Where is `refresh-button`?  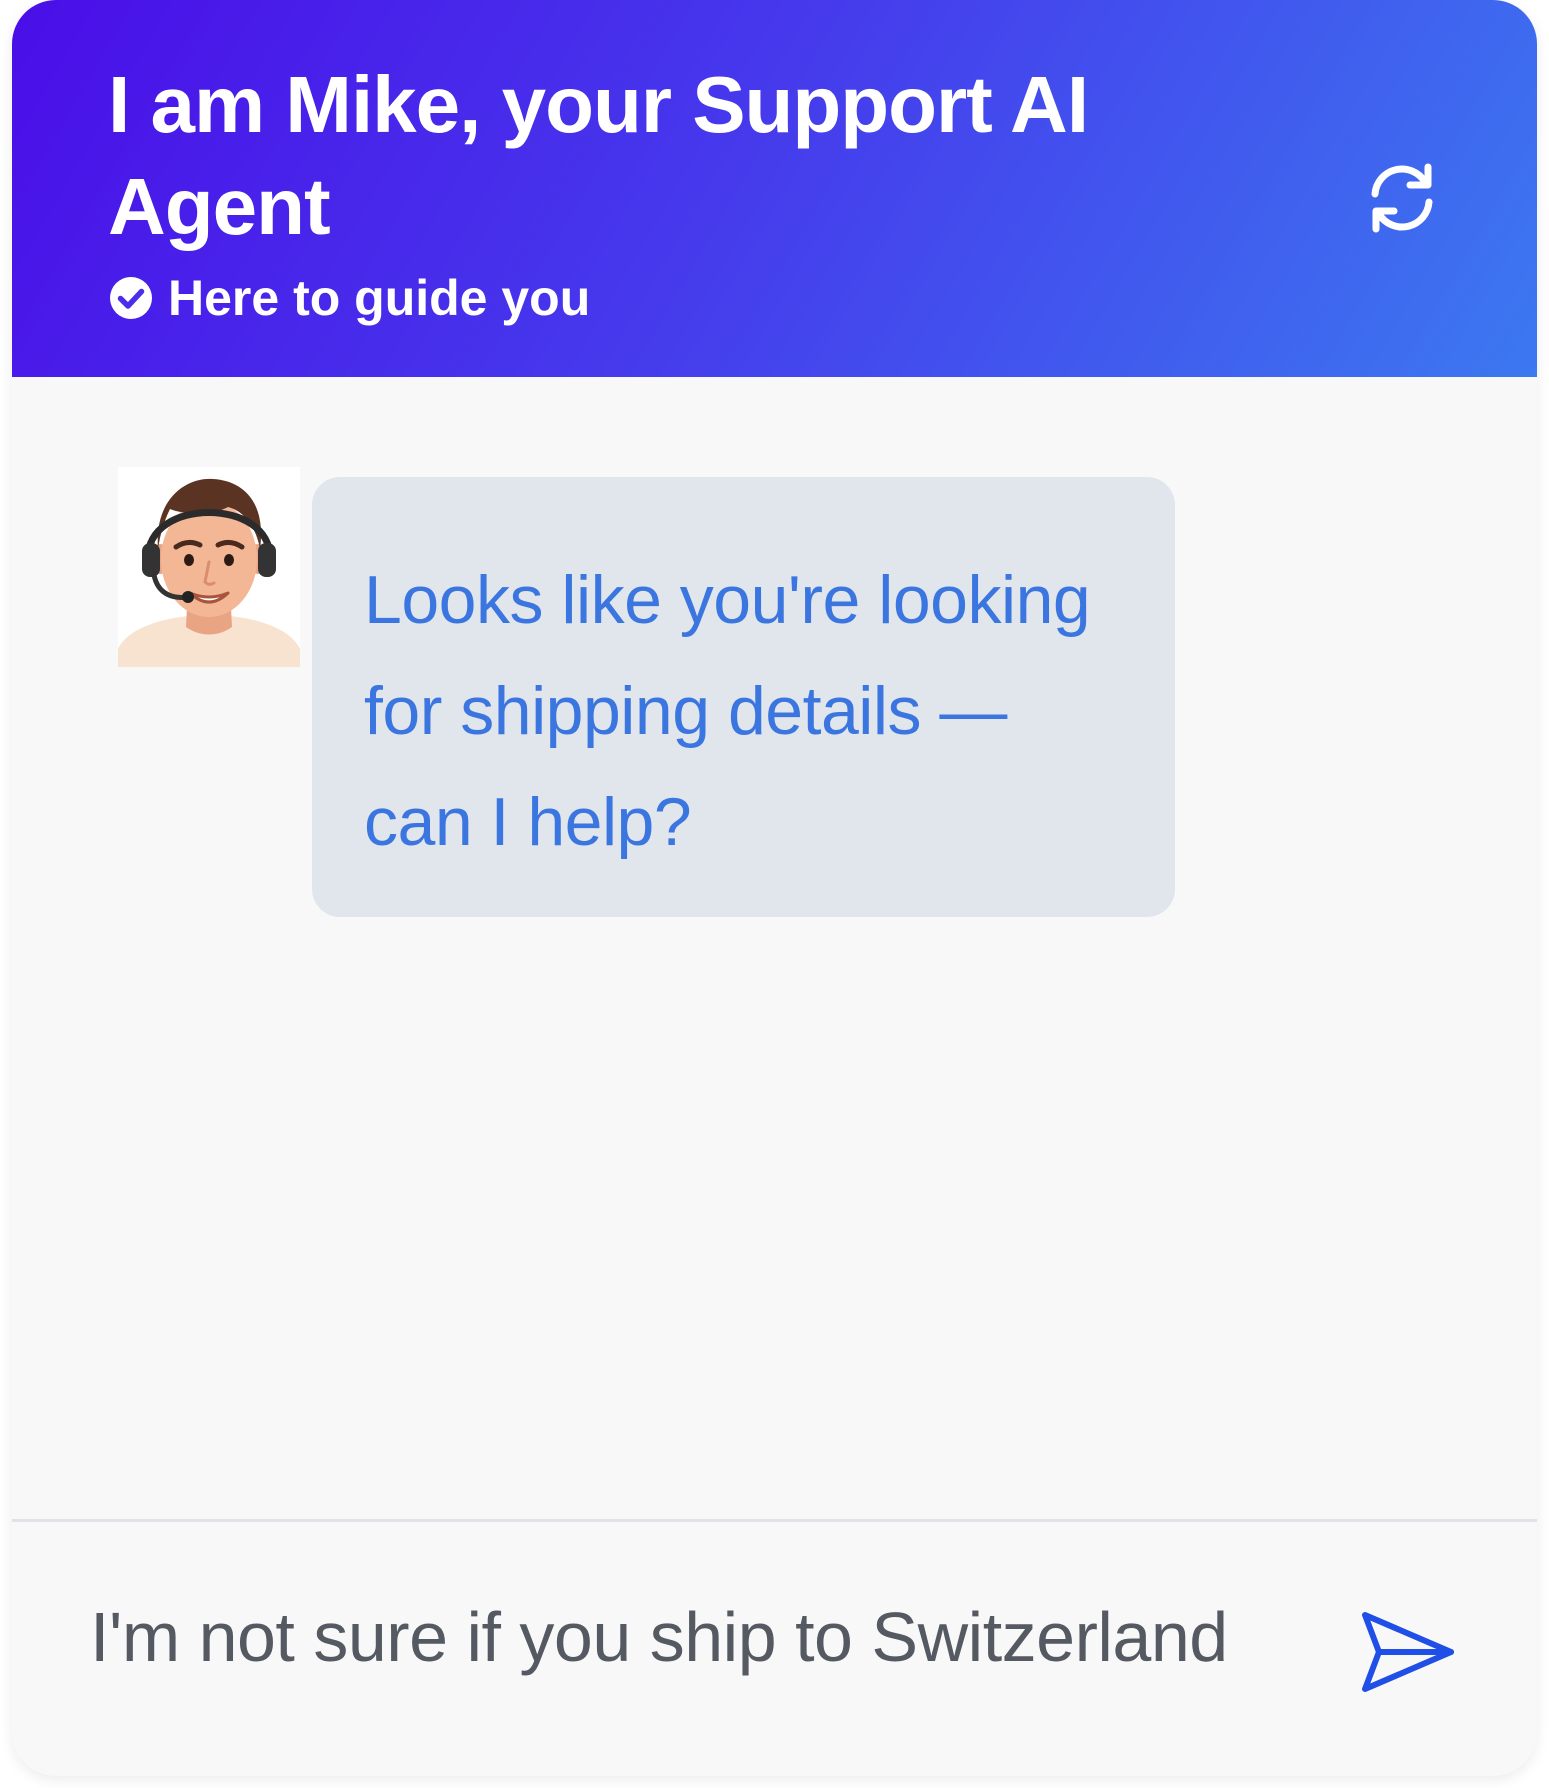
refresh-button is located at coordinates (1402, 198).